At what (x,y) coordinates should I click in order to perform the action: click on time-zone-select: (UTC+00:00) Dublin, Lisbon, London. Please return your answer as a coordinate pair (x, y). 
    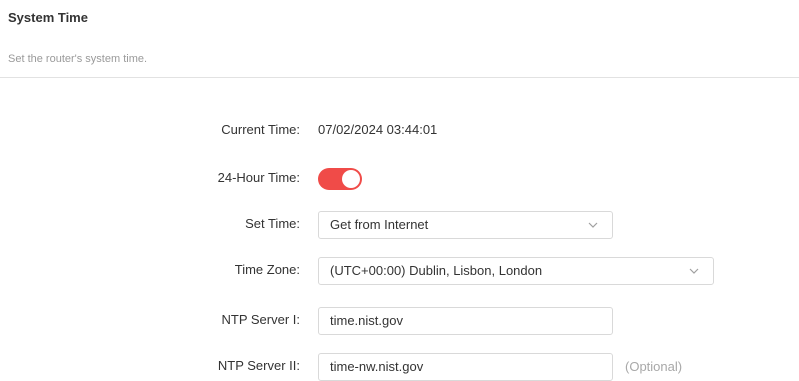
    Looking at the image, I should click on (516, 271).